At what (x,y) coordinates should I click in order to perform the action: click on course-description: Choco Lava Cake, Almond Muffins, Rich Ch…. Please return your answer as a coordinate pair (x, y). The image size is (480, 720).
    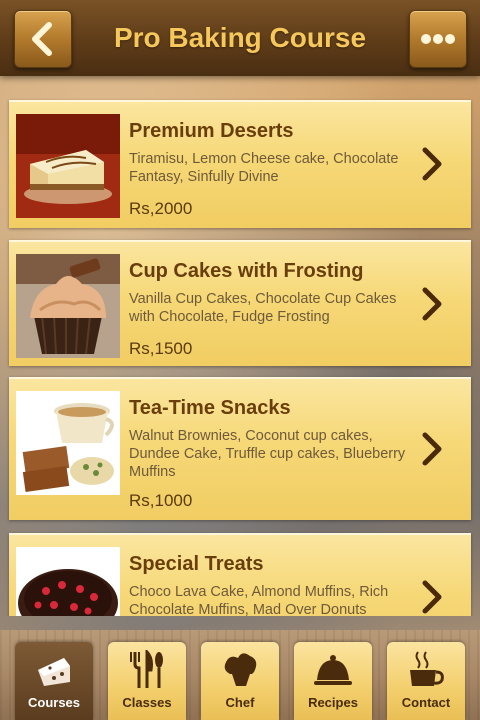
    Looking at the image, I should click on (259, 600).